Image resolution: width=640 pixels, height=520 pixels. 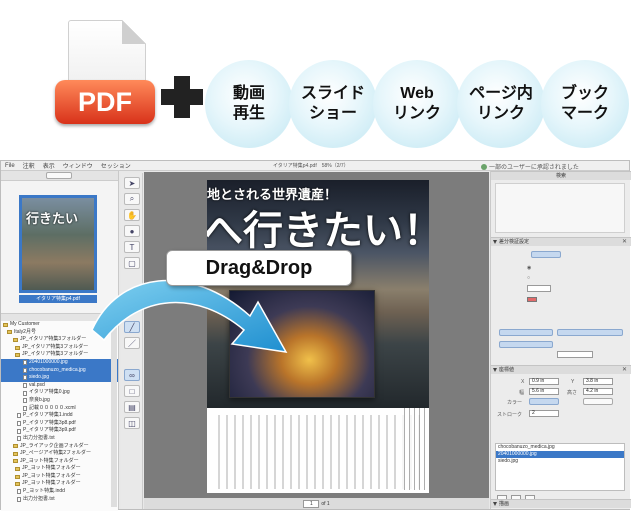 I want to click on drag-drop-label: Drag&Drop, so click(x=259, y=268).